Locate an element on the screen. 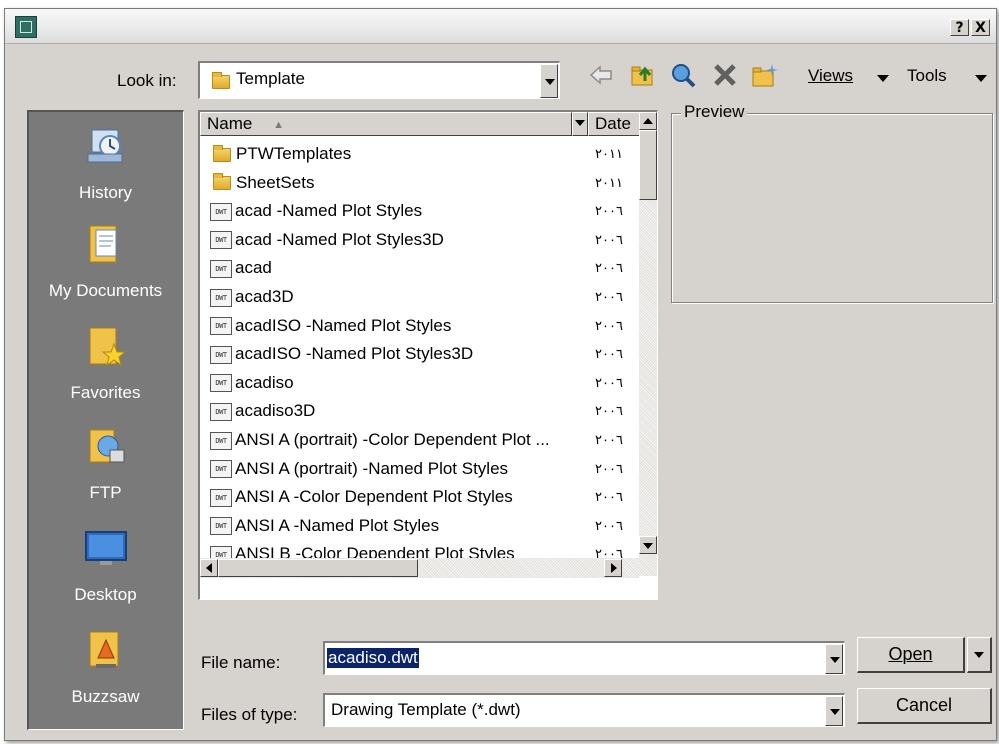 The width and height of the screenshot is (999, 744). place-label: My Documents is located at coordinates (105, 290).